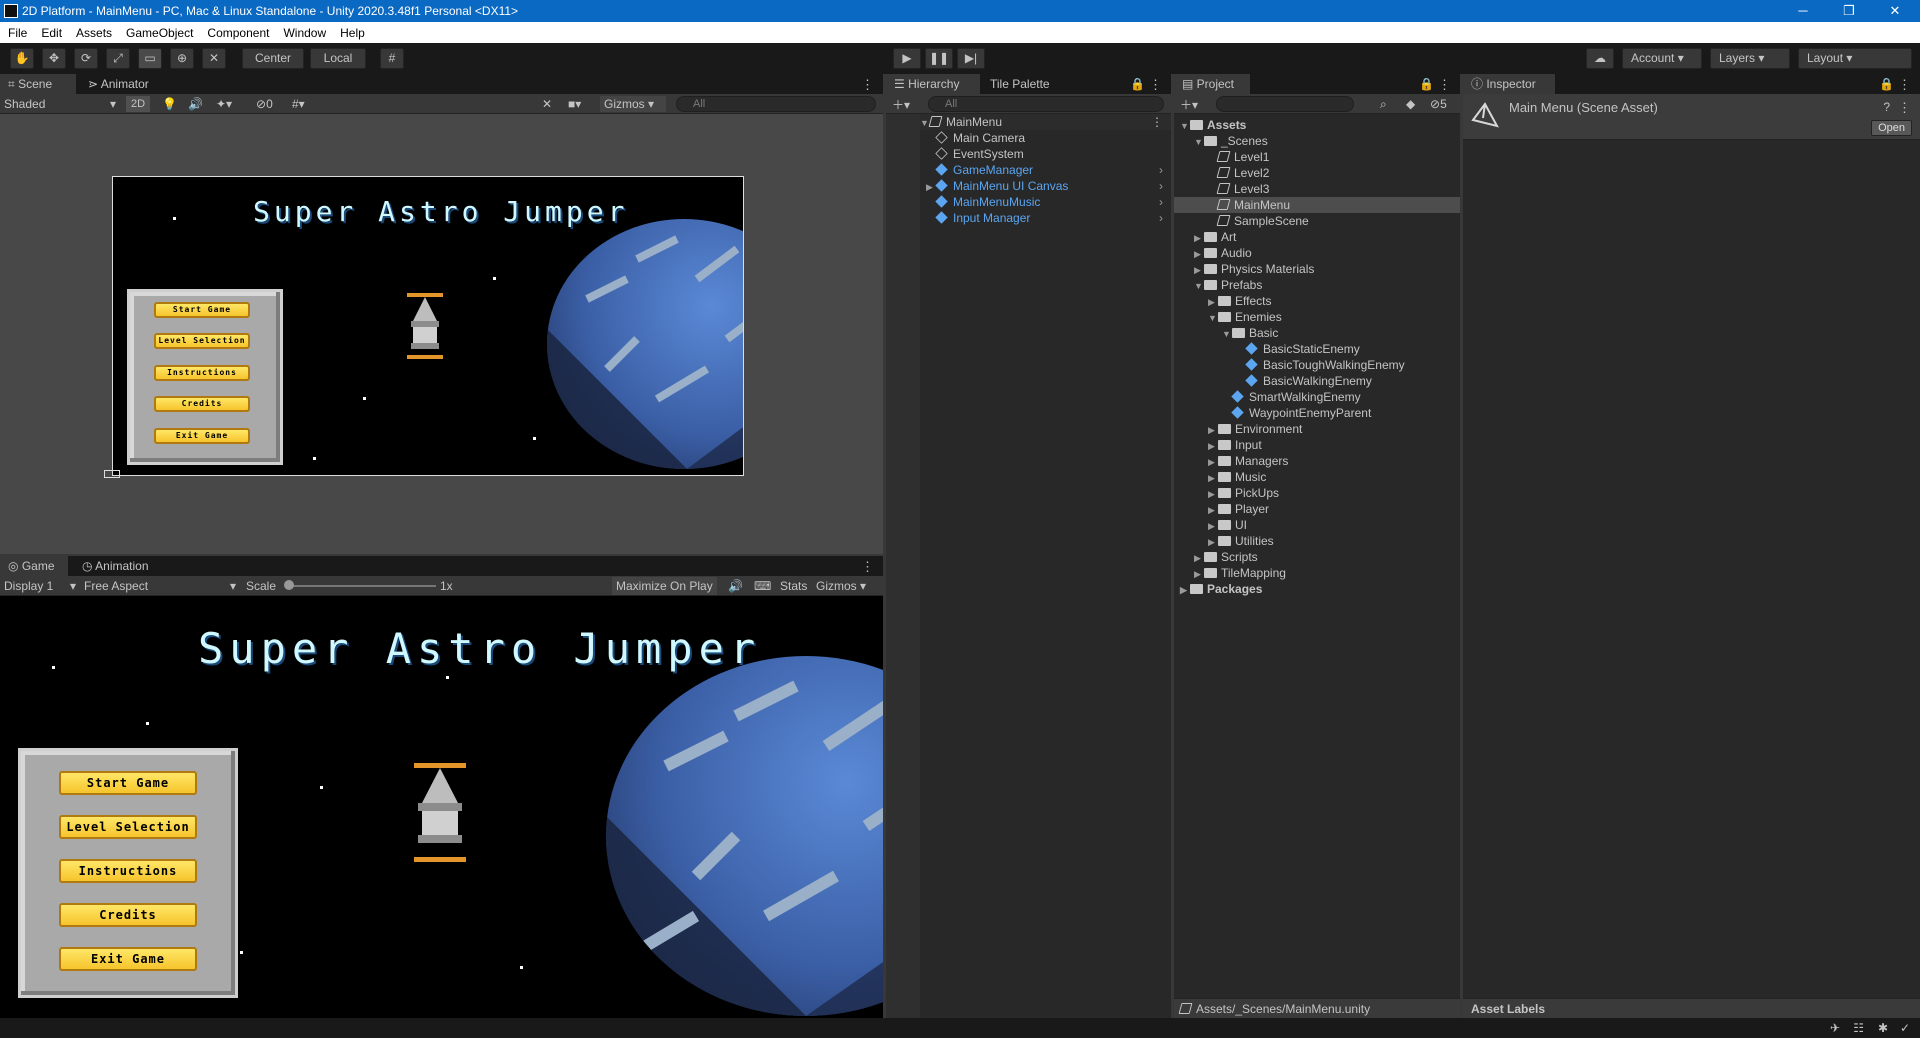 The height and width of the screenshot is (1038, 1920). What do you see at coordinates (1509, 84) in the screenshot?
I see `tab-inspector: ⓘ Inspector` at bounding box center [1509, 84].